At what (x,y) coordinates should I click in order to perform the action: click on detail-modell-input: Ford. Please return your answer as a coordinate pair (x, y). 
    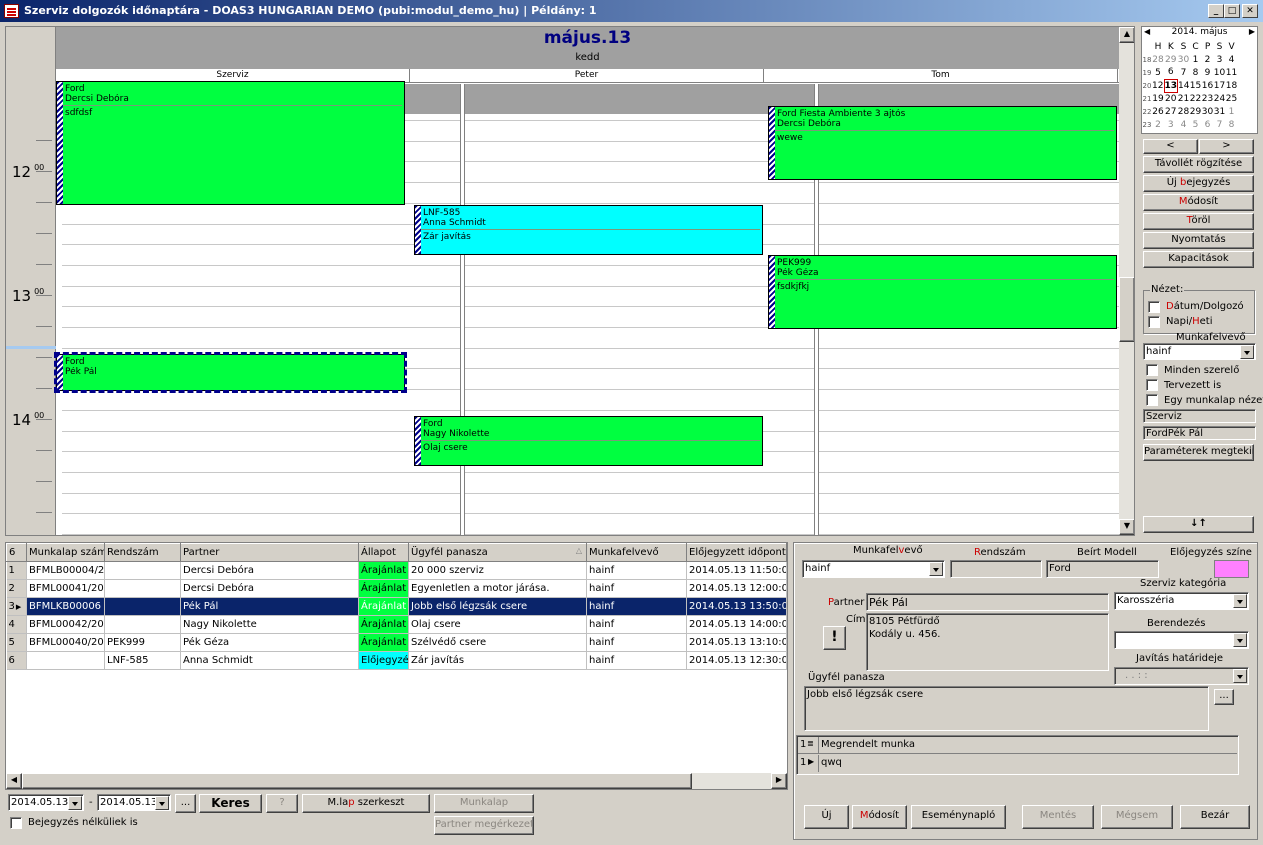
    Looking at the image, I should click on (1102, 569).